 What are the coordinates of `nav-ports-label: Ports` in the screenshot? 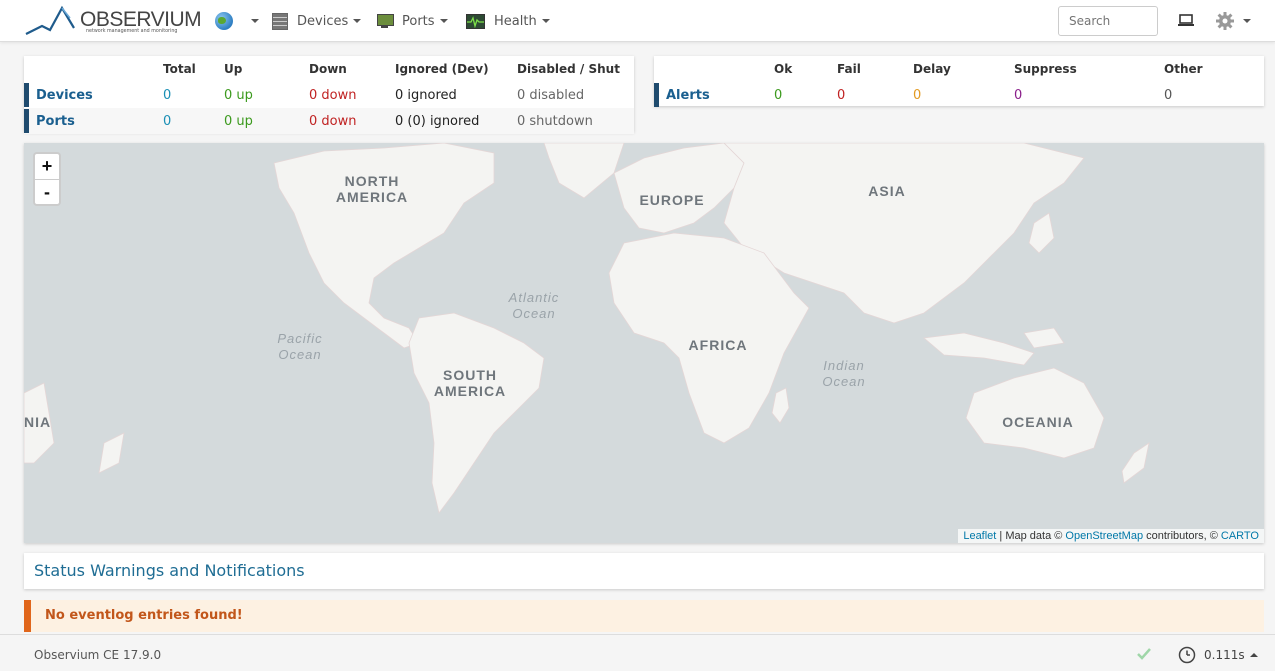 It's located at (418, 21).